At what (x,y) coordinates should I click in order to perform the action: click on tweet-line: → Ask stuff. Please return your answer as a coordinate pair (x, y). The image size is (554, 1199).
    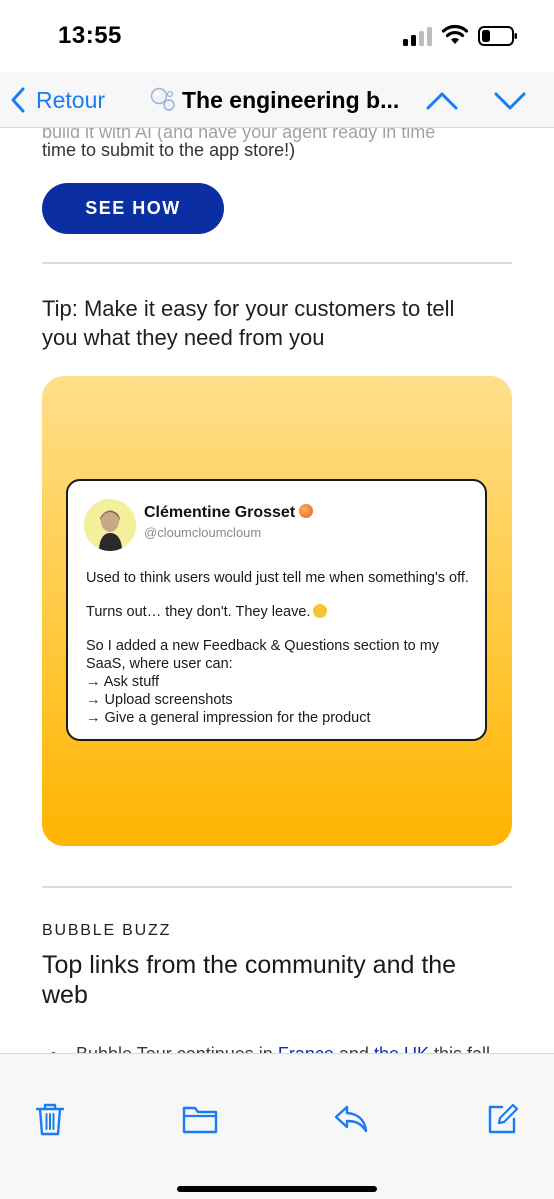
    Looking at the image, I should click on (123, 682).